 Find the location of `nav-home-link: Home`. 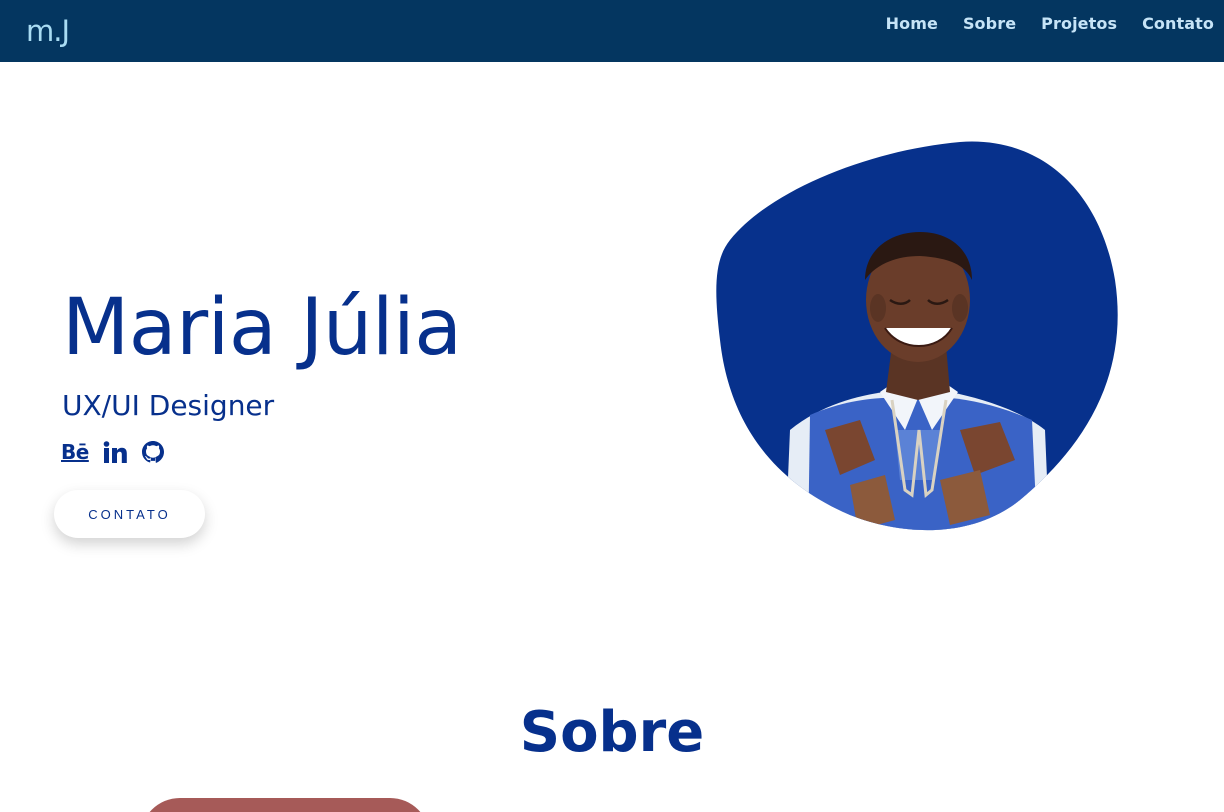

nav-home-link: Home is located at coordinates (912, 23).